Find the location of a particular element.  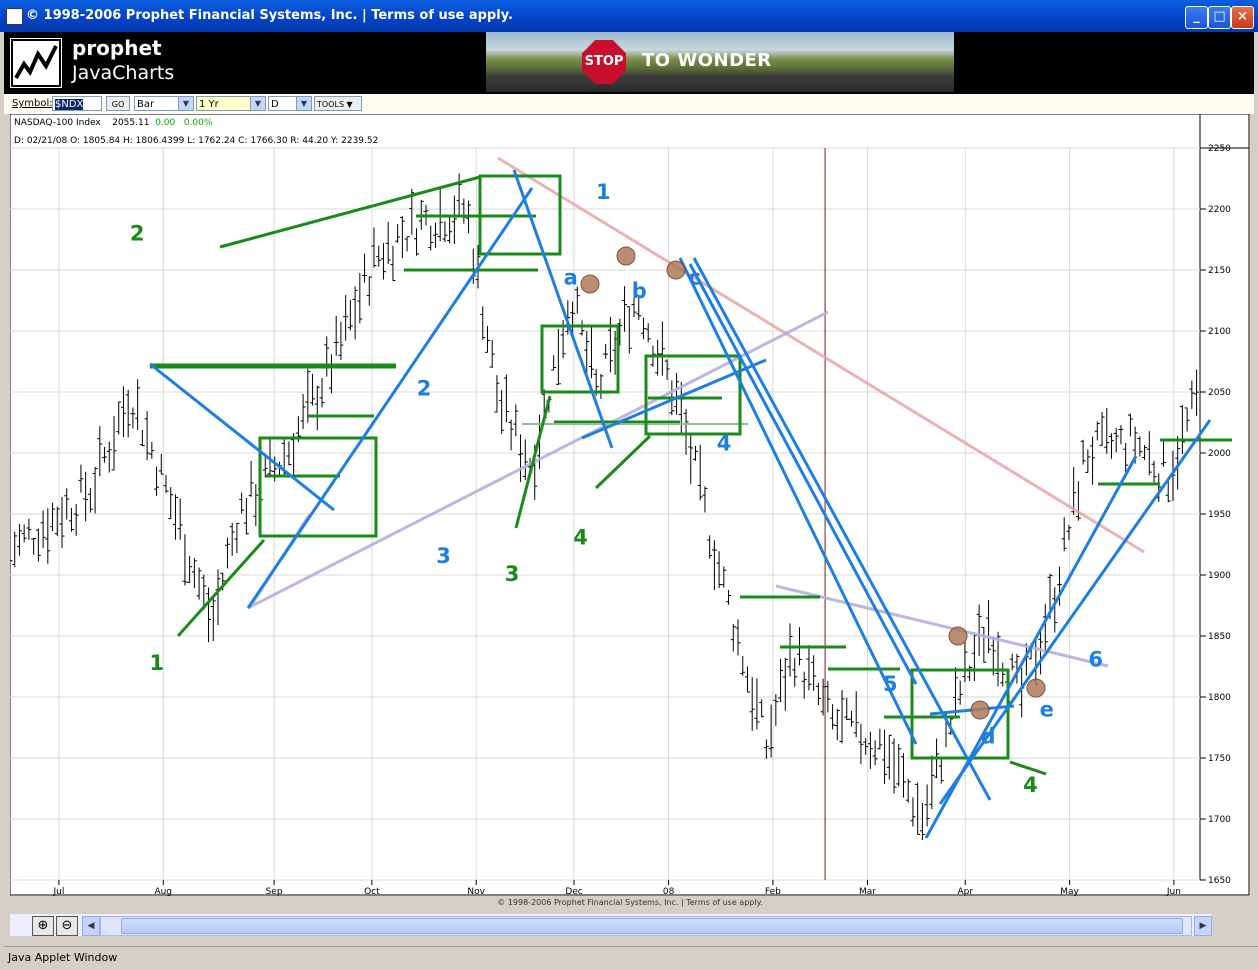

zoom-out-icon: ⊖ is located at coordinates (67, 926).